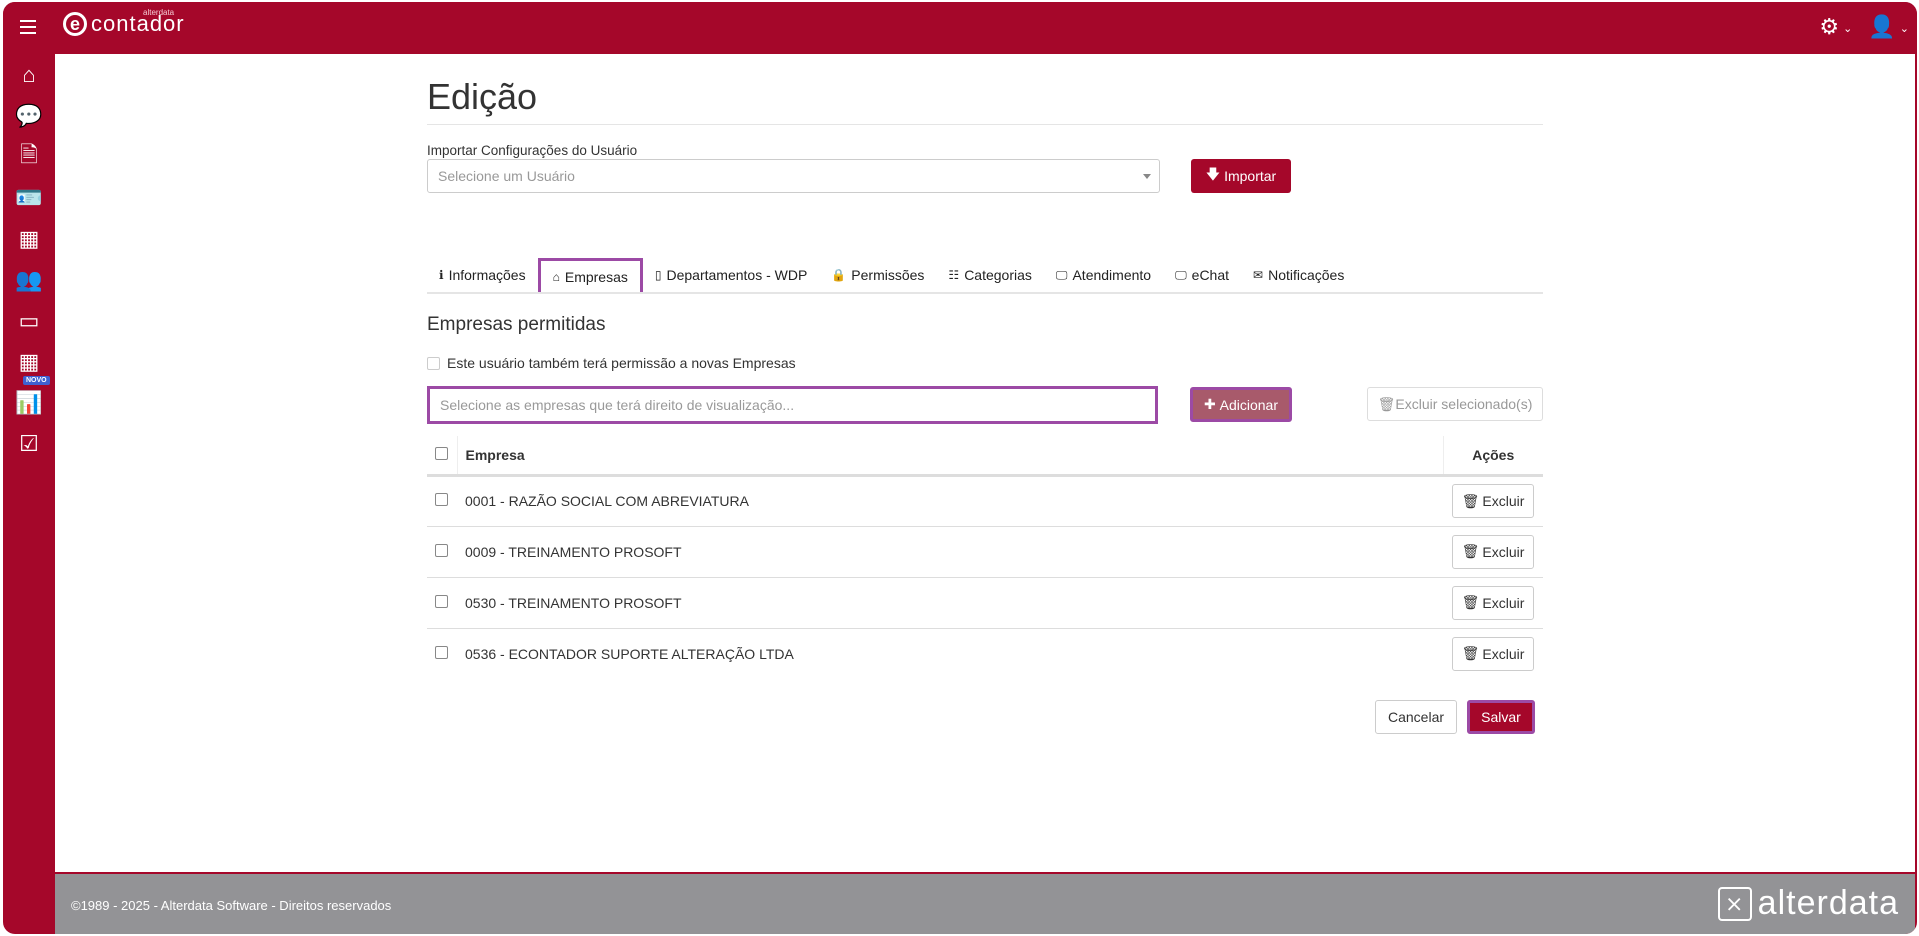  Describe the element at coordinates (506, 176) in the screenshot. I see `user-select-placeholder: Selecione um Usuário` at that location.